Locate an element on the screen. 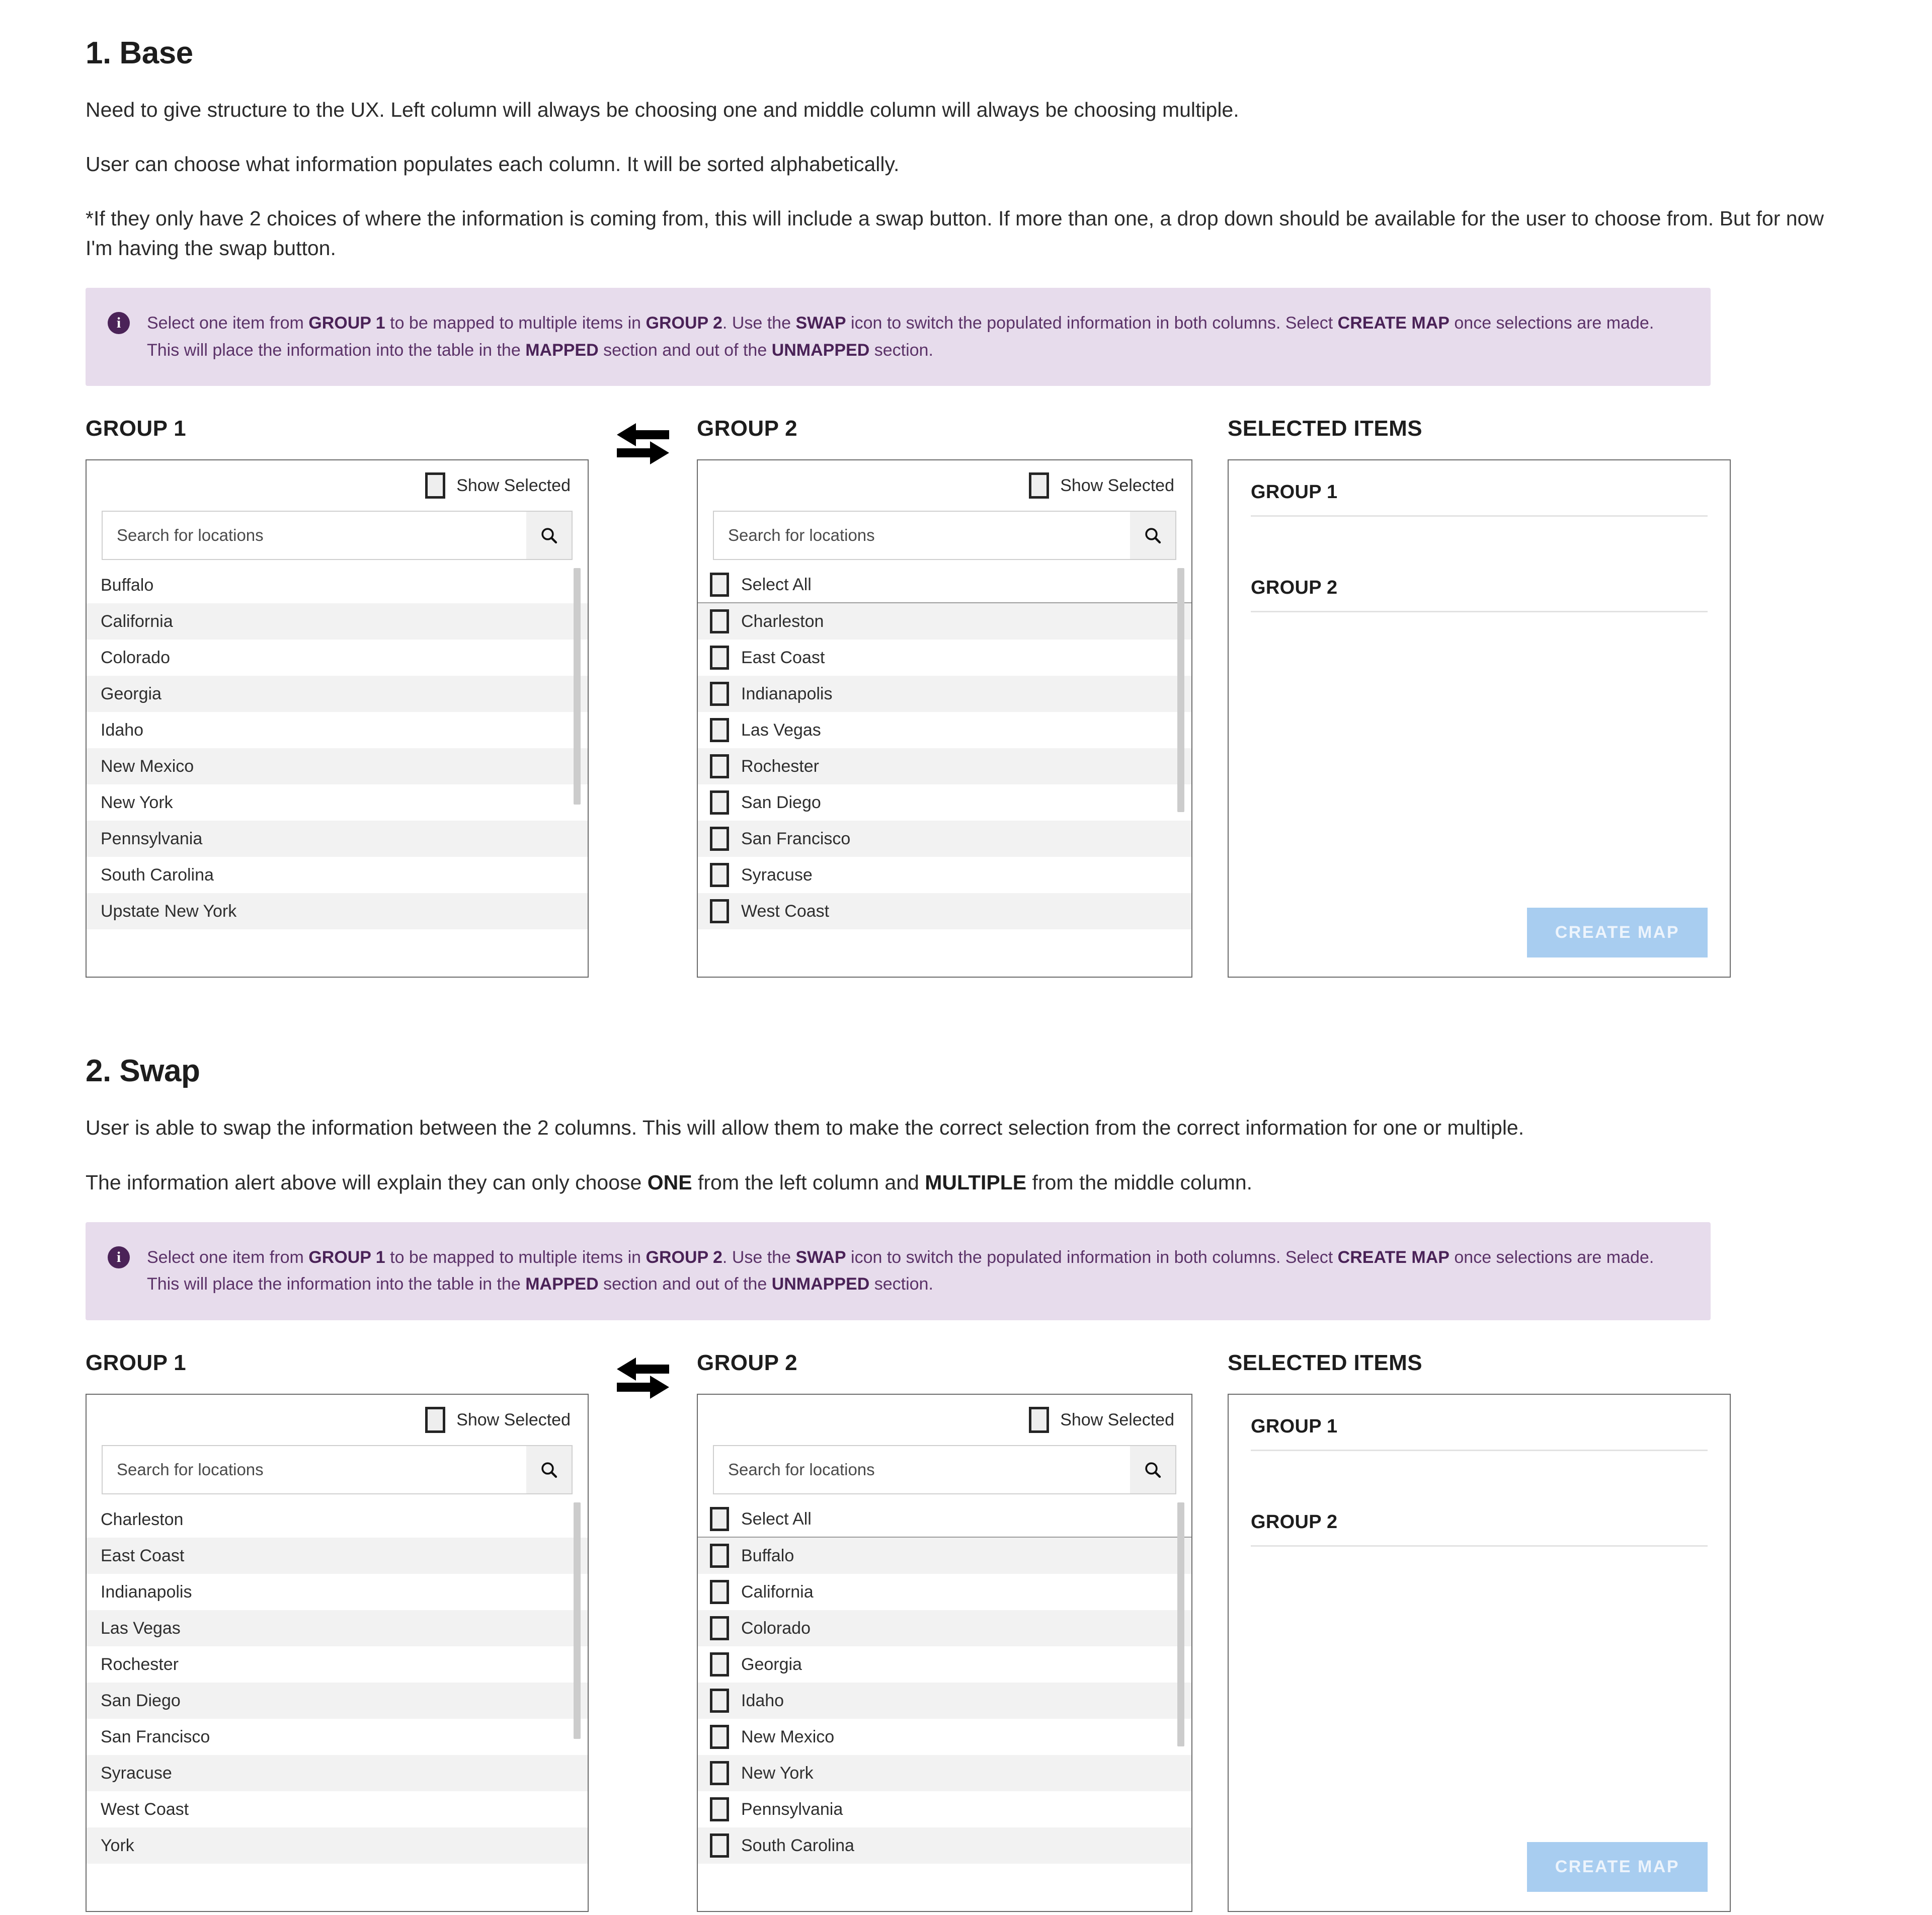 This screenshot has height=1915, width=1932. search-icon is located at coordinates (549, 536).